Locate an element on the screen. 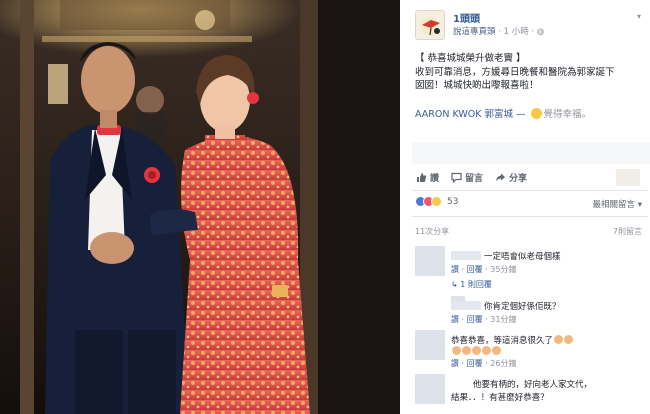 The height and width of the screenshot is (414, 650). comment-meta: 讚 · 回覆 · 26分鐘 is located at coordinates (484, 363).